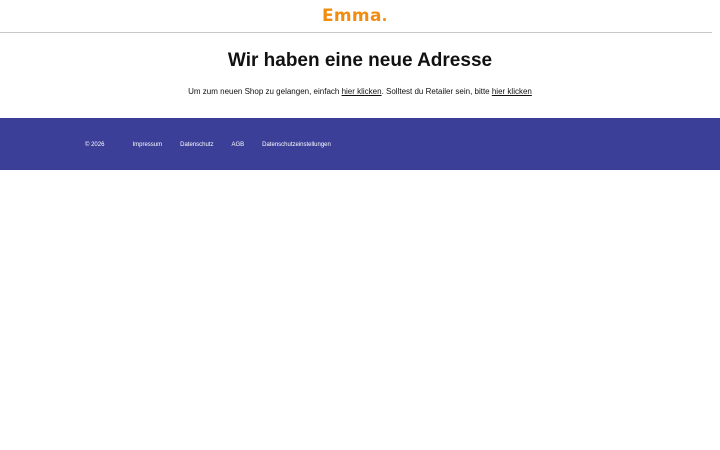 The width and height of the screenshot is (720, 450). I want to click on footer-link-datenschutzeinstellungen: Datenschutzeinstellungen, so click(296, 145).